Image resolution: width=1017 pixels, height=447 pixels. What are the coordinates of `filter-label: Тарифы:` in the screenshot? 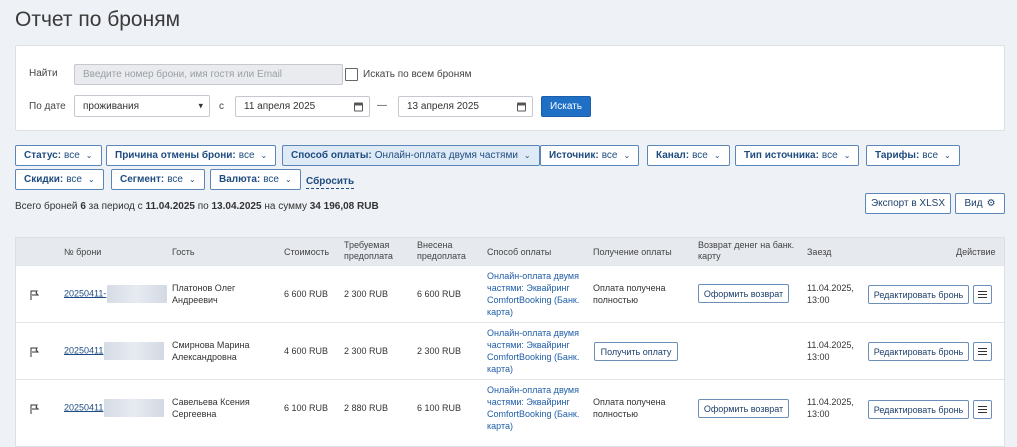 It's located at (897, 155).